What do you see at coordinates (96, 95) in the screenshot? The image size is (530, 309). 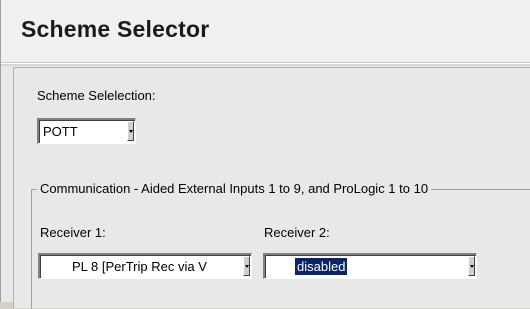 I see `scheme-selection-label: Scheme Selelection:` at bounding box center [96, 95].